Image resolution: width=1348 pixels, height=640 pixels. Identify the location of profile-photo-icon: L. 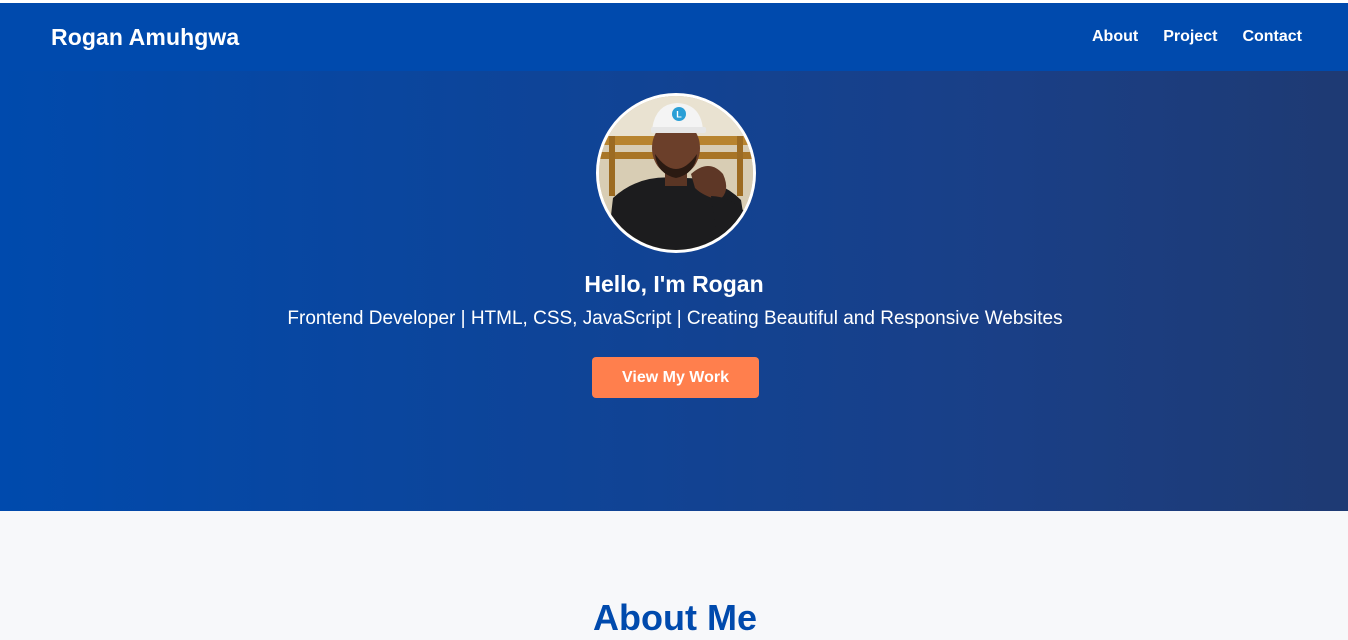
(676, 173).